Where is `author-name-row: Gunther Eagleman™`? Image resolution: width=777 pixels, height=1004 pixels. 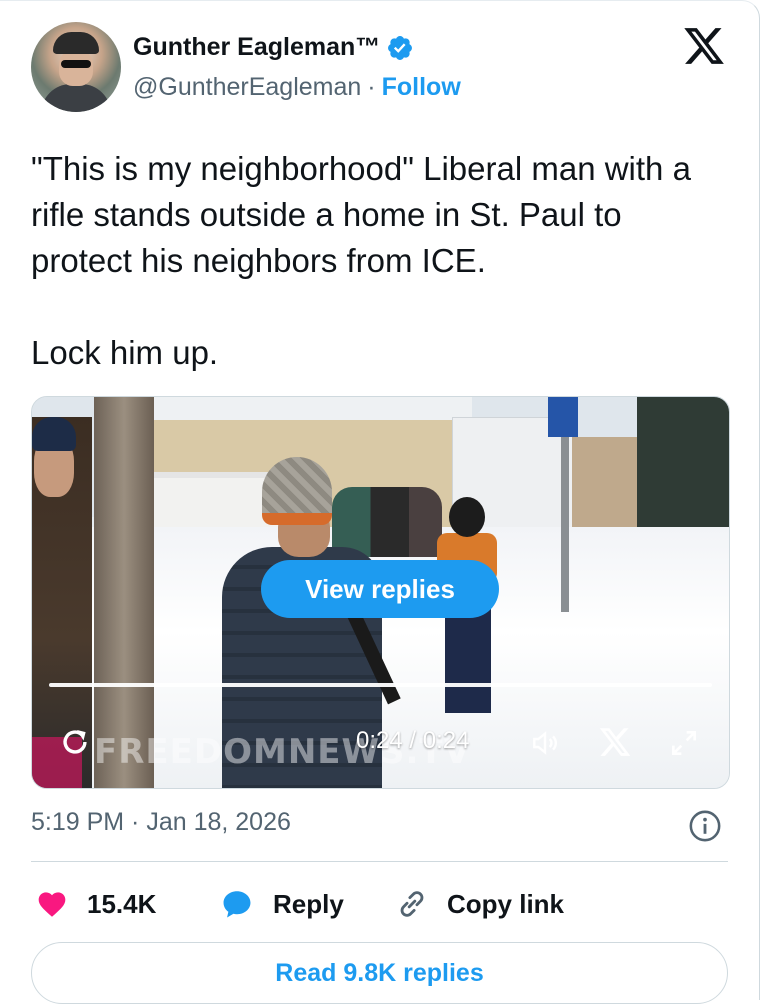 author-name-row: Gunther Eagleman™ is located at coordinates (273, 47).